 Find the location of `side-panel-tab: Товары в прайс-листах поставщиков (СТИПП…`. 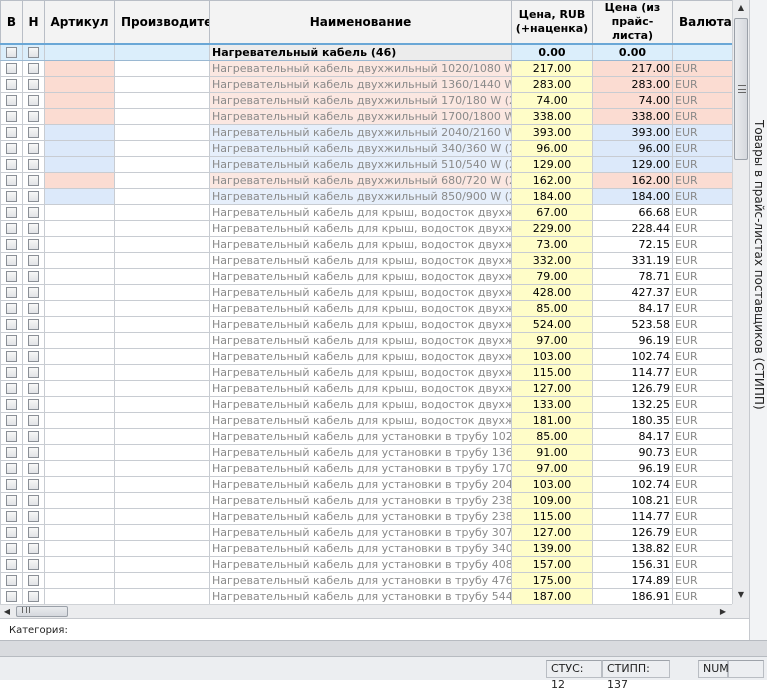

side-panel-tab: Товары в прайс-листах поставщиков (СТИПП… is located at coordinates (758, 320).